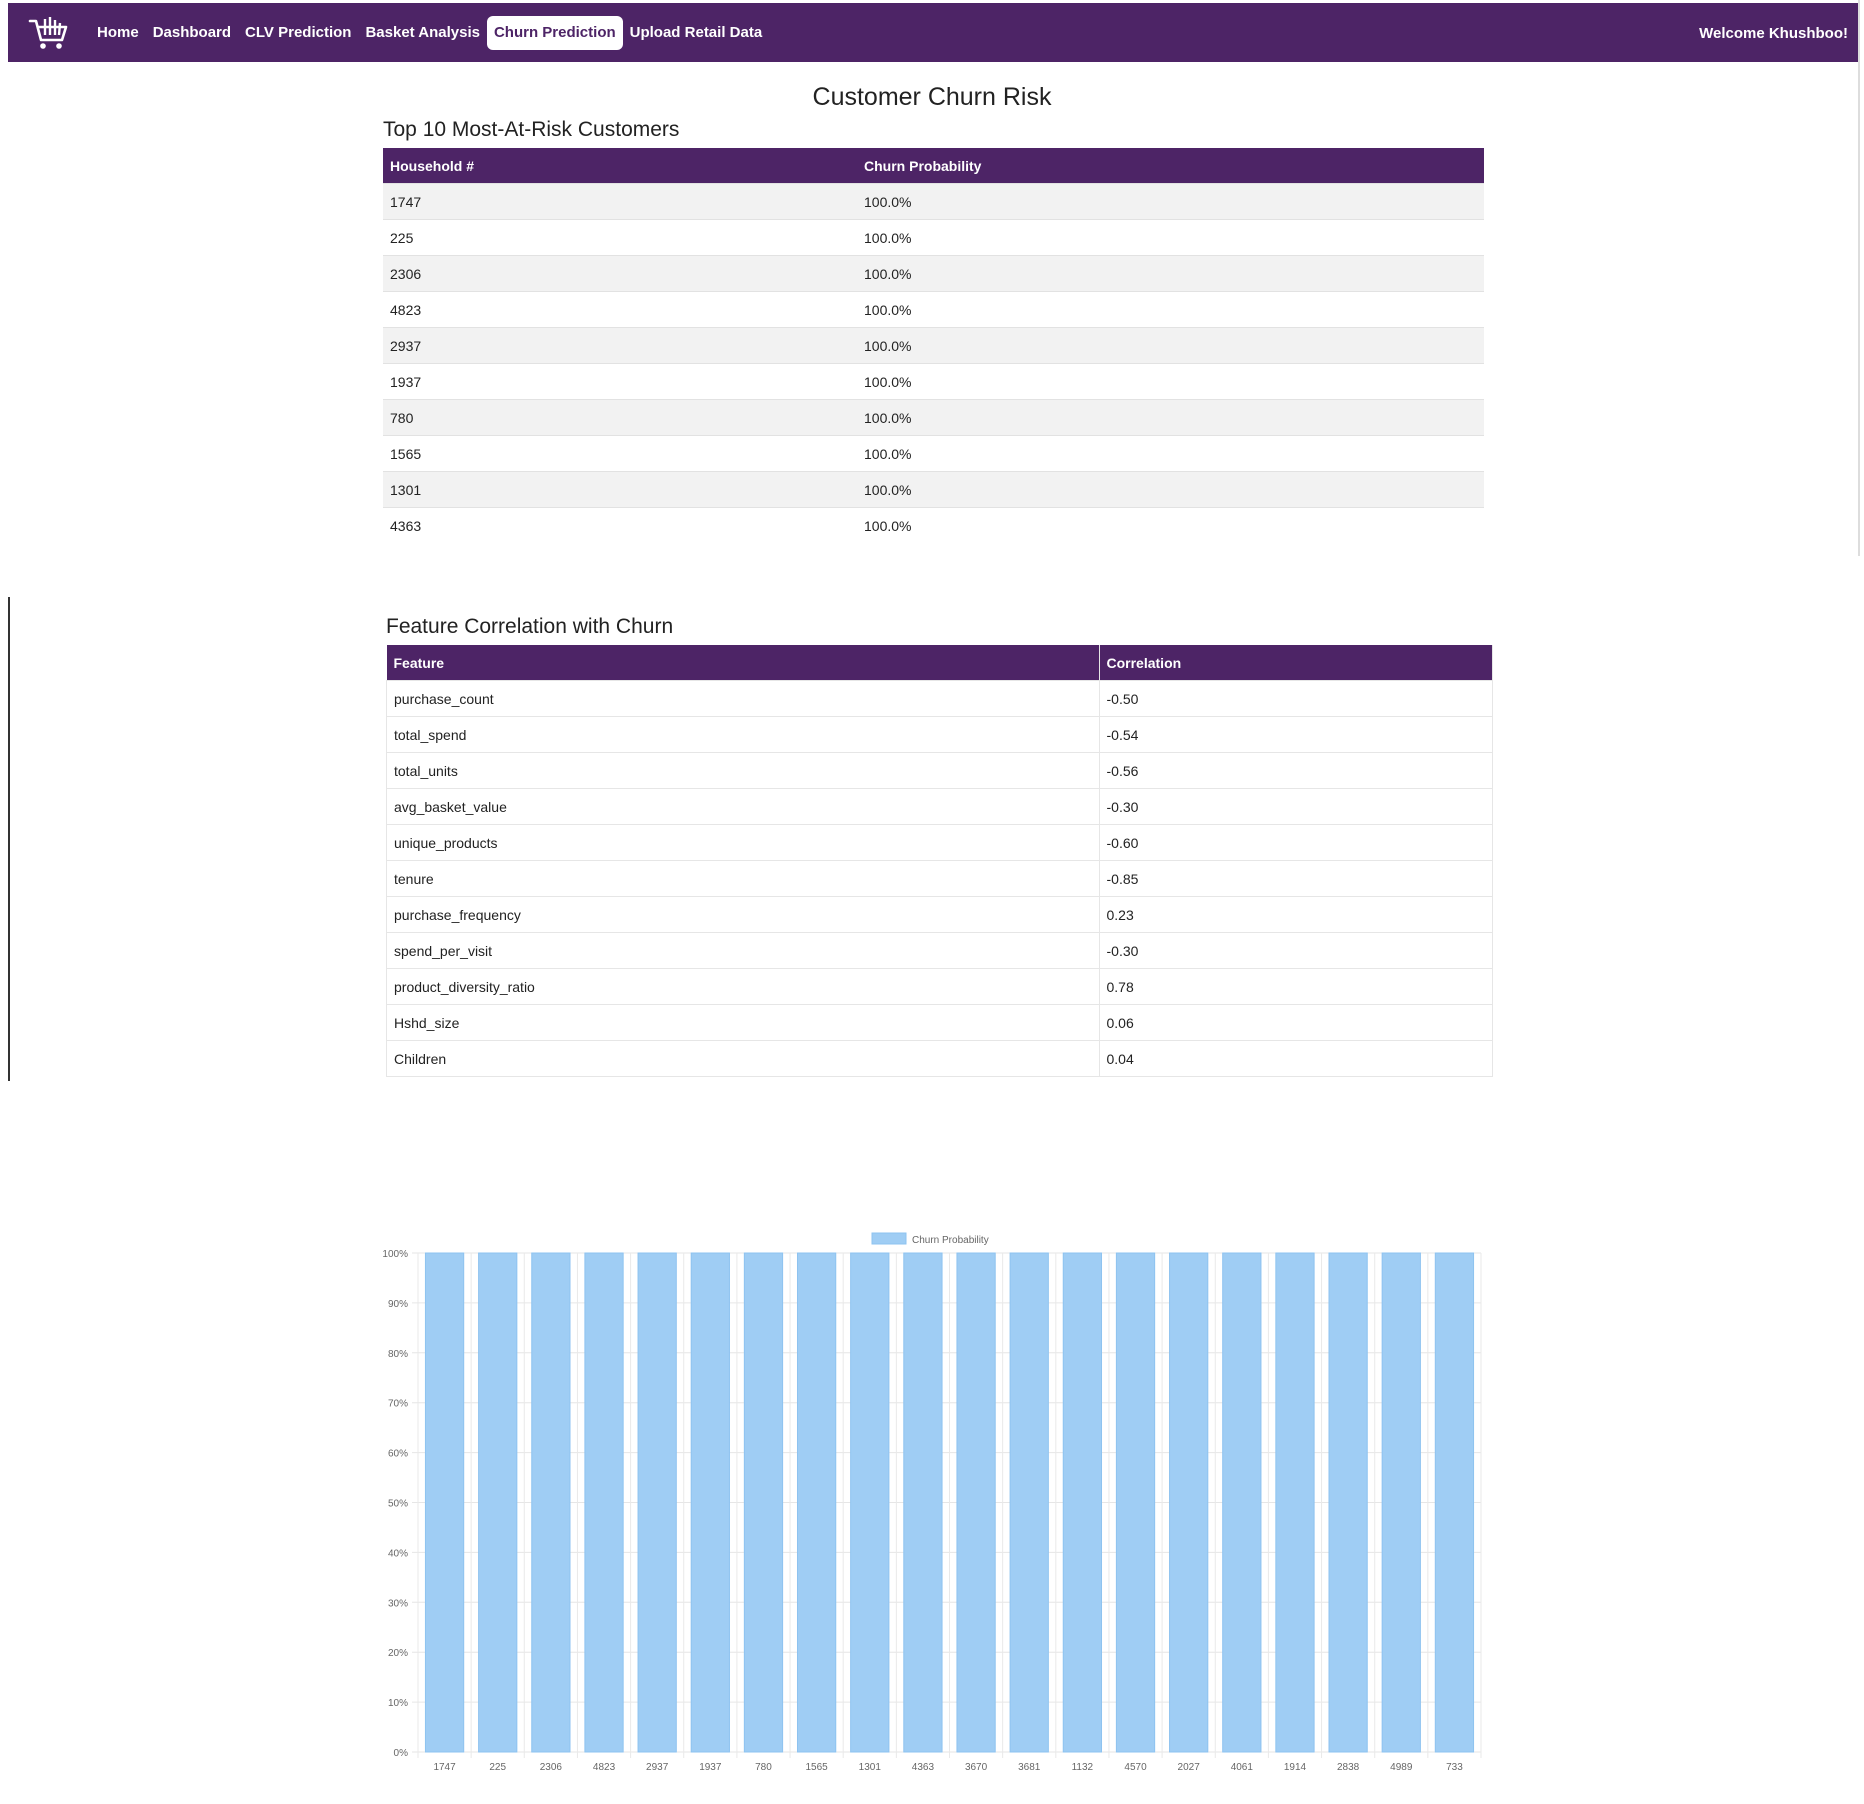 The height and width of the screenshot is (1804, 1864). What do you see at coordinates (604, 1767) in the screenshot?
I see `x-tick-label: 4823` at bounding box center [604, 1767].